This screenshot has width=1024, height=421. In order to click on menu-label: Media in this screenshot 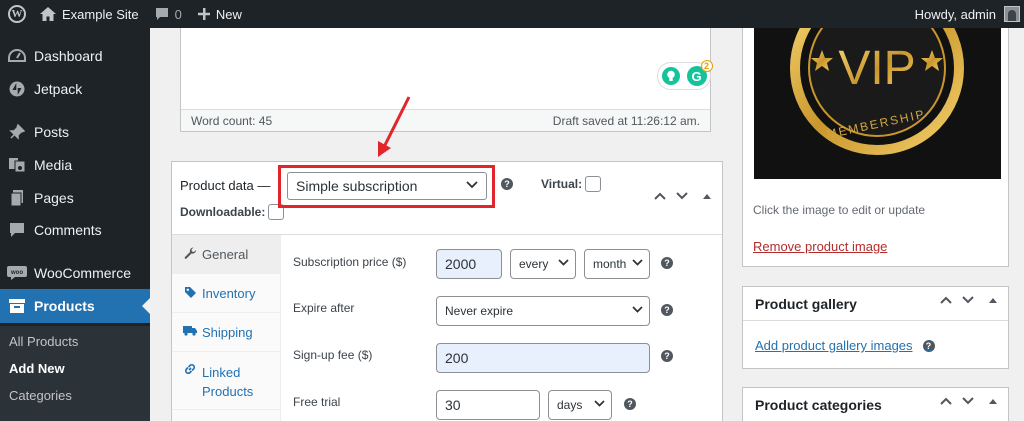, I will do `click(53, 165)`.